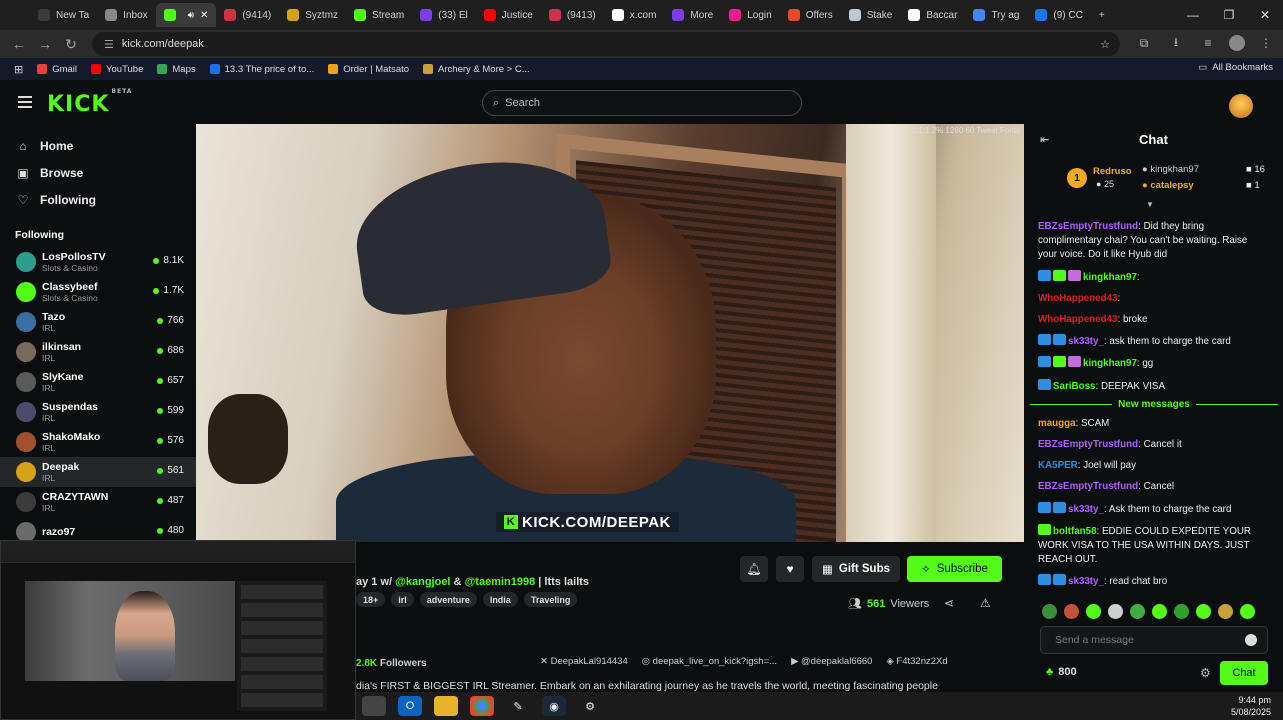 This screenshot has width=1283, height=720. I want to click on back-icon: ←, so click(19, 44).